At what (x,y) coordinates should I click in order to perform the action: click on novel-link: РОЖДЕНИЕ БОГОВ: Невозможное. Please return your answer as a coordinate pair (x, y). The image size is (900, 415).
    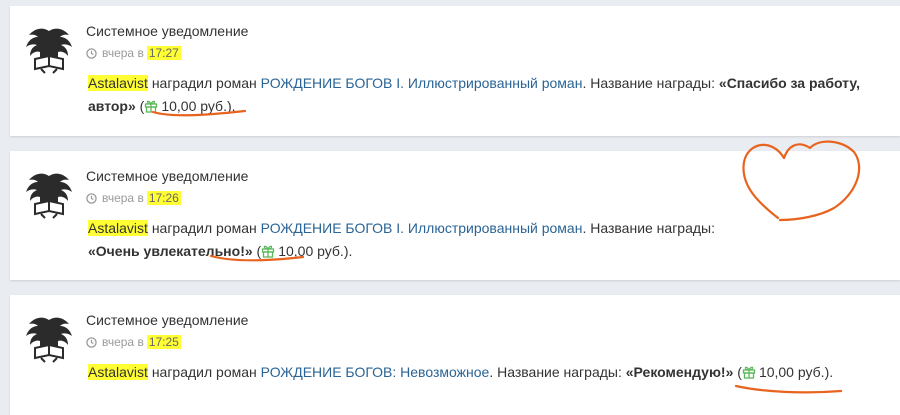
    Looking at the image, I should click on (375, 372).